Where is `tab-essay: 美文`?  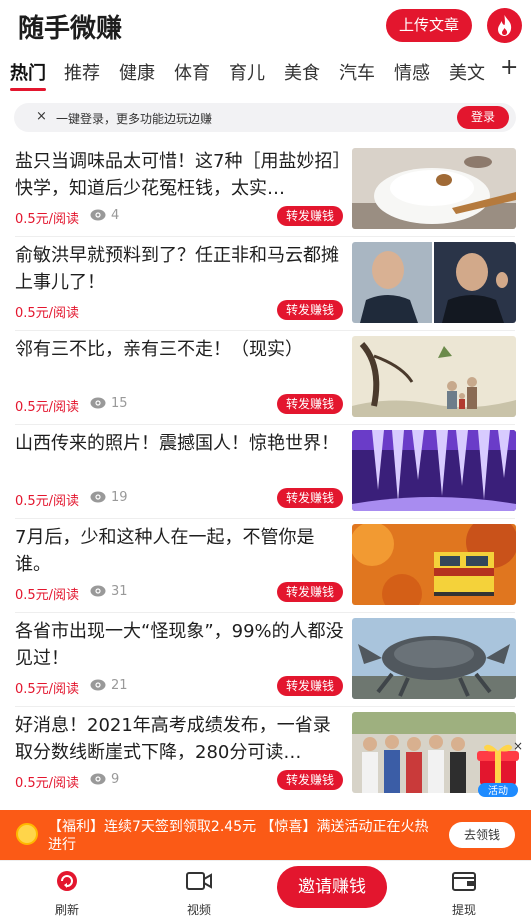 tab-essay: 美文 is located at coordinates (467, 72).